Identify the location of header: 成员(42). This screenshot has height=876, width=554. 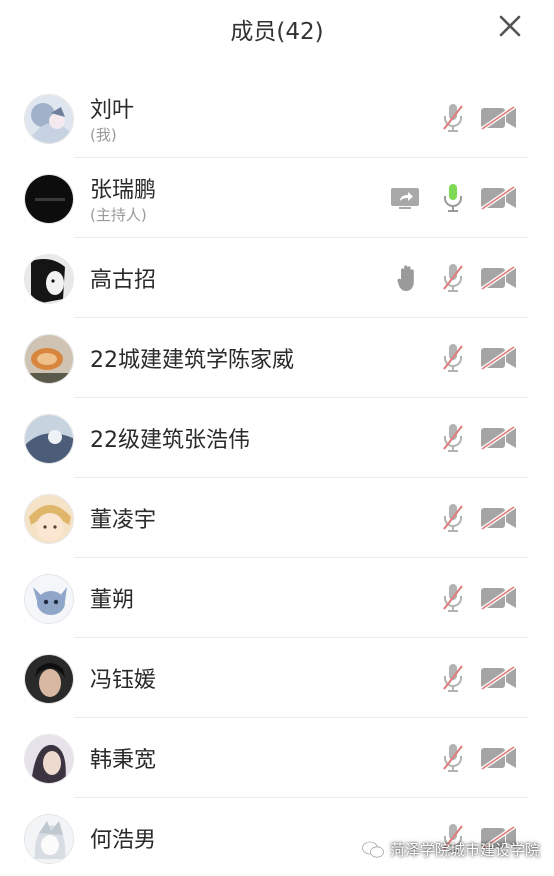
(277, 28).